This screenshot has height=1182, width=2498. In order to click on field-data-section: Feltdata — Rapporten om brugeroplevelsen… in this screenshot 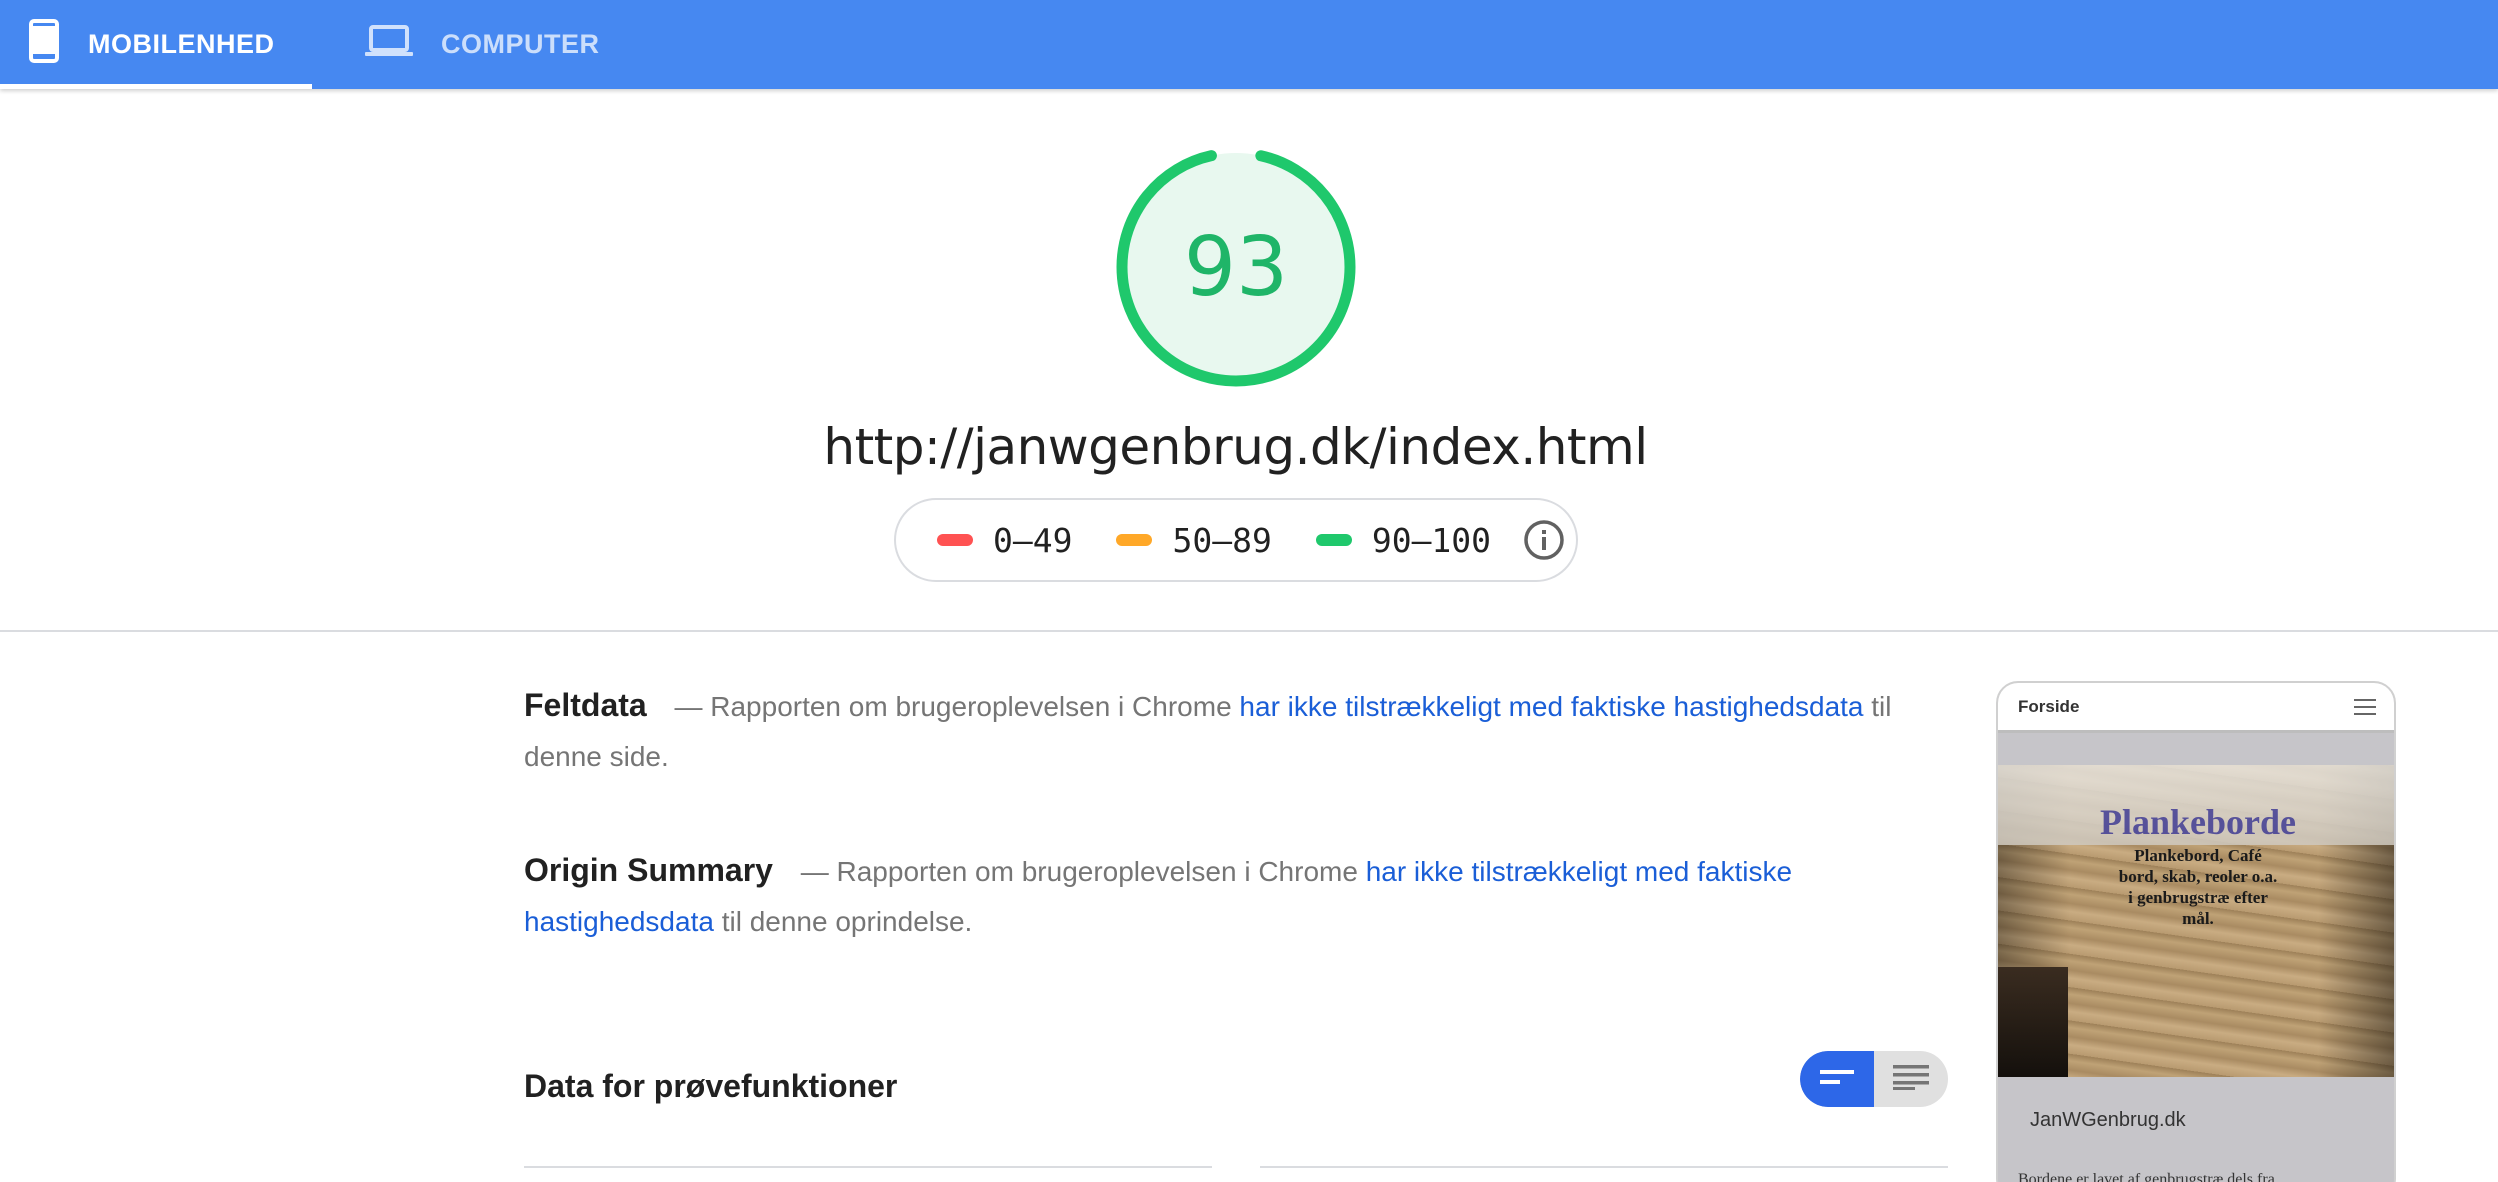, I will do `click(1224, 731)`.